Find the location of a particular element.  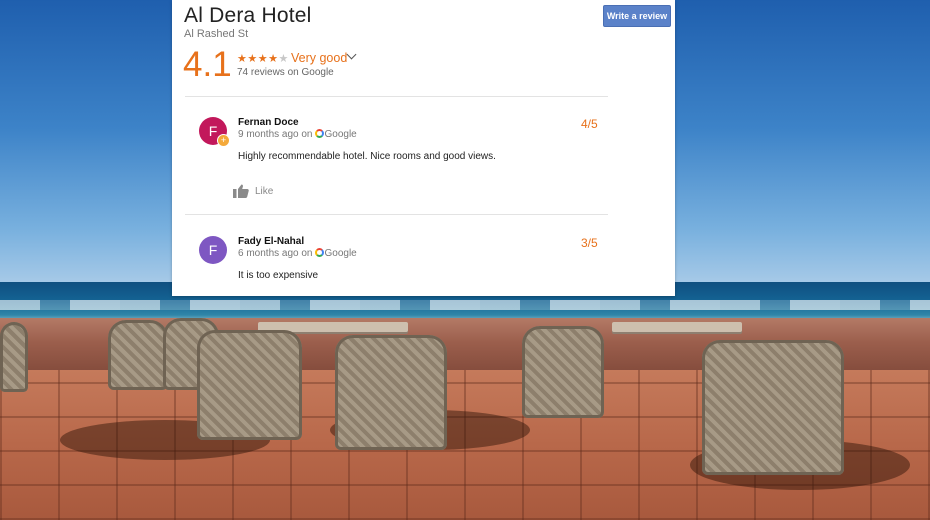

review-meta: 9 months ago on Google is located at coordinates (297, 134).